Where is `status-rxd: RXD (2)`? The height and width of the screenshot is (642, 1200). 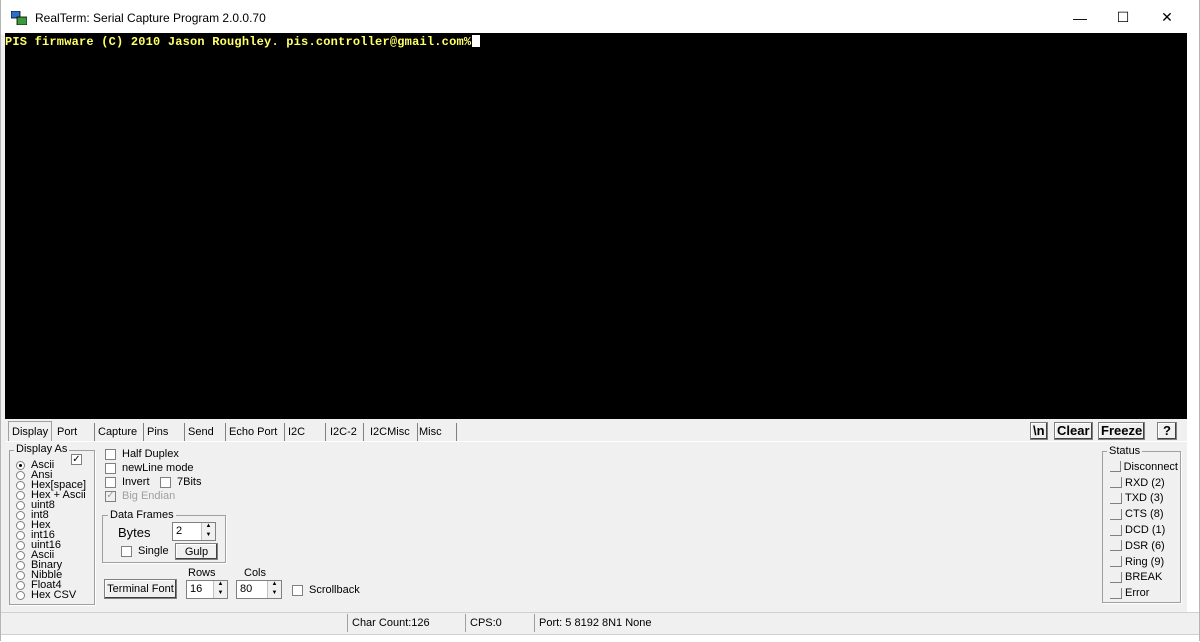
status-rxd: RXD (2) is located at coordinates (1144, 483).